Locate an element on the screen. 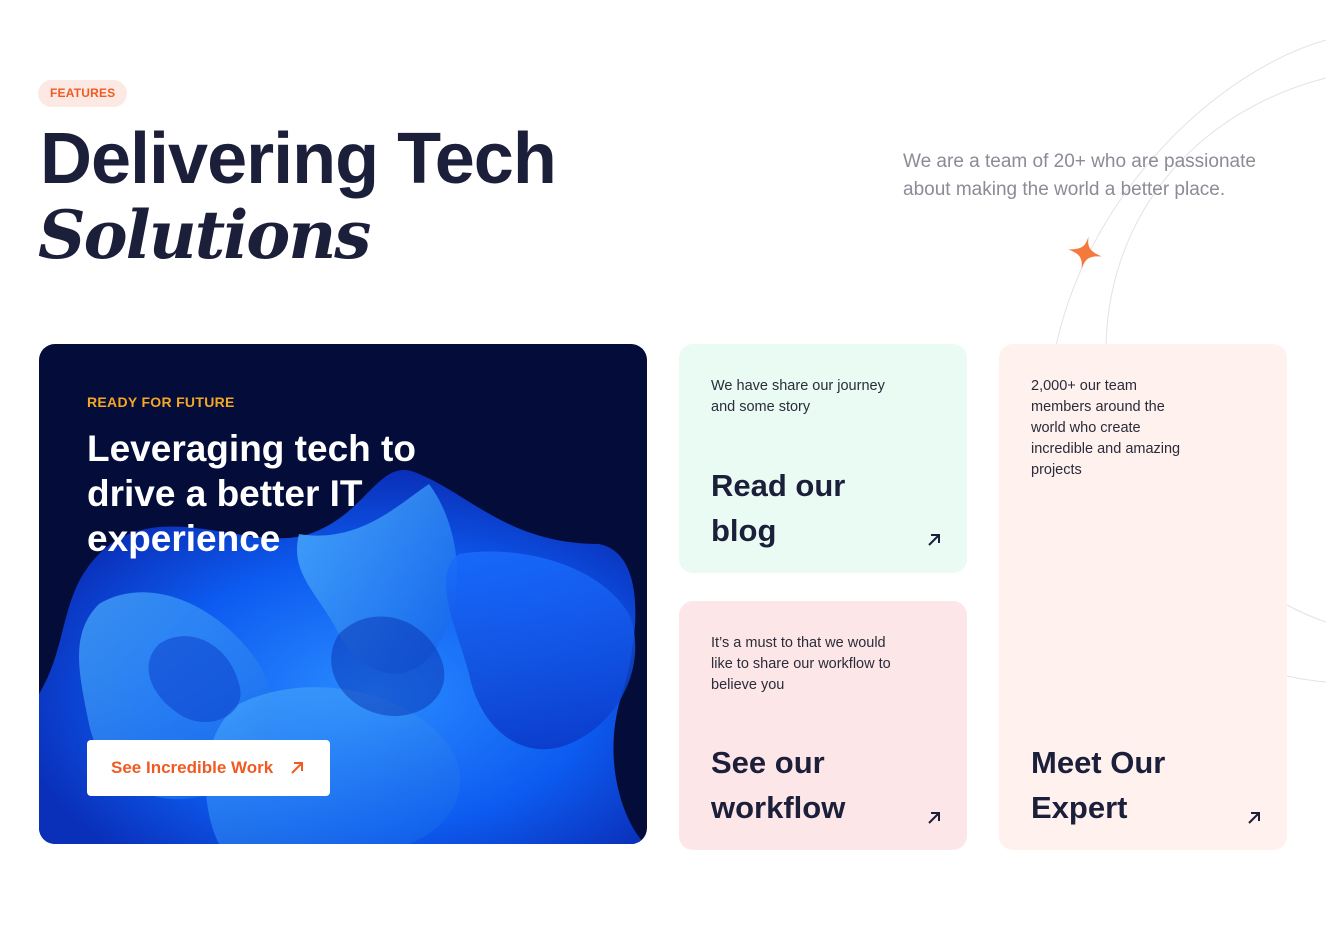 The height and width of the screenshot is (930, 1326). blog-title: Read our blog is located at coordinates (778, 508).